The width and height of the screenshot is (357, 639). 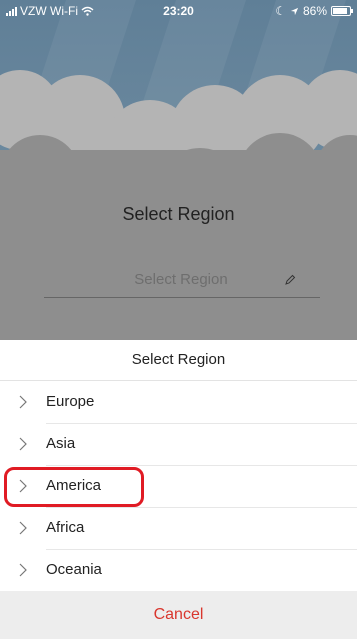 What do you see at coordinates (201, 528) in the screenshot?
I see `region-option-label: Africa` at bounding box center [201, 528].